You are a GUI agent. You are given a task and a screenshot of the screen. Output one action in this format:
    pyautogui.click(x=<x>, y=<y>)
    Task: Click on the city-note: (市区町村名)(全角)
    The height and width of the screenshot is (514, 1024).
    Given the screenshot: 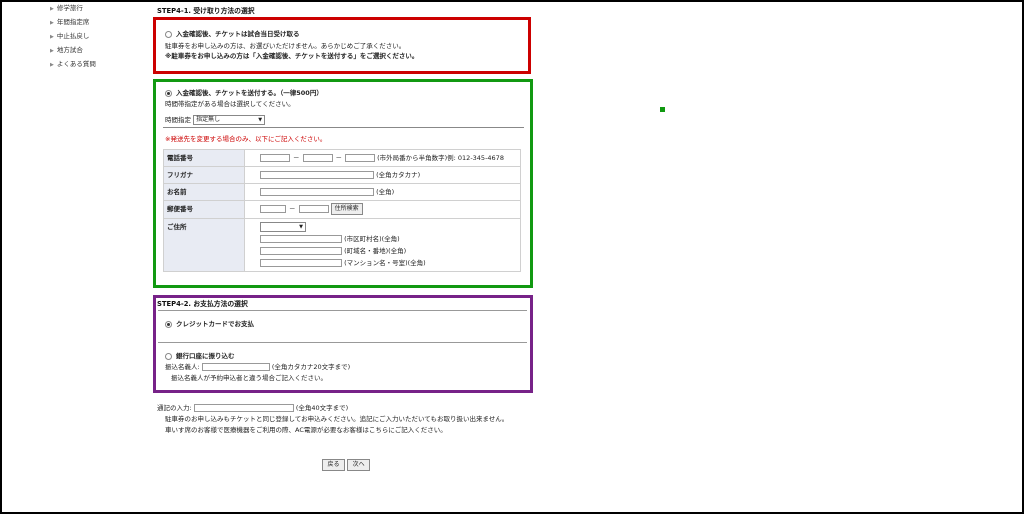 What is the action you would take?
    pyautogui.click(x=372, y=239)
    